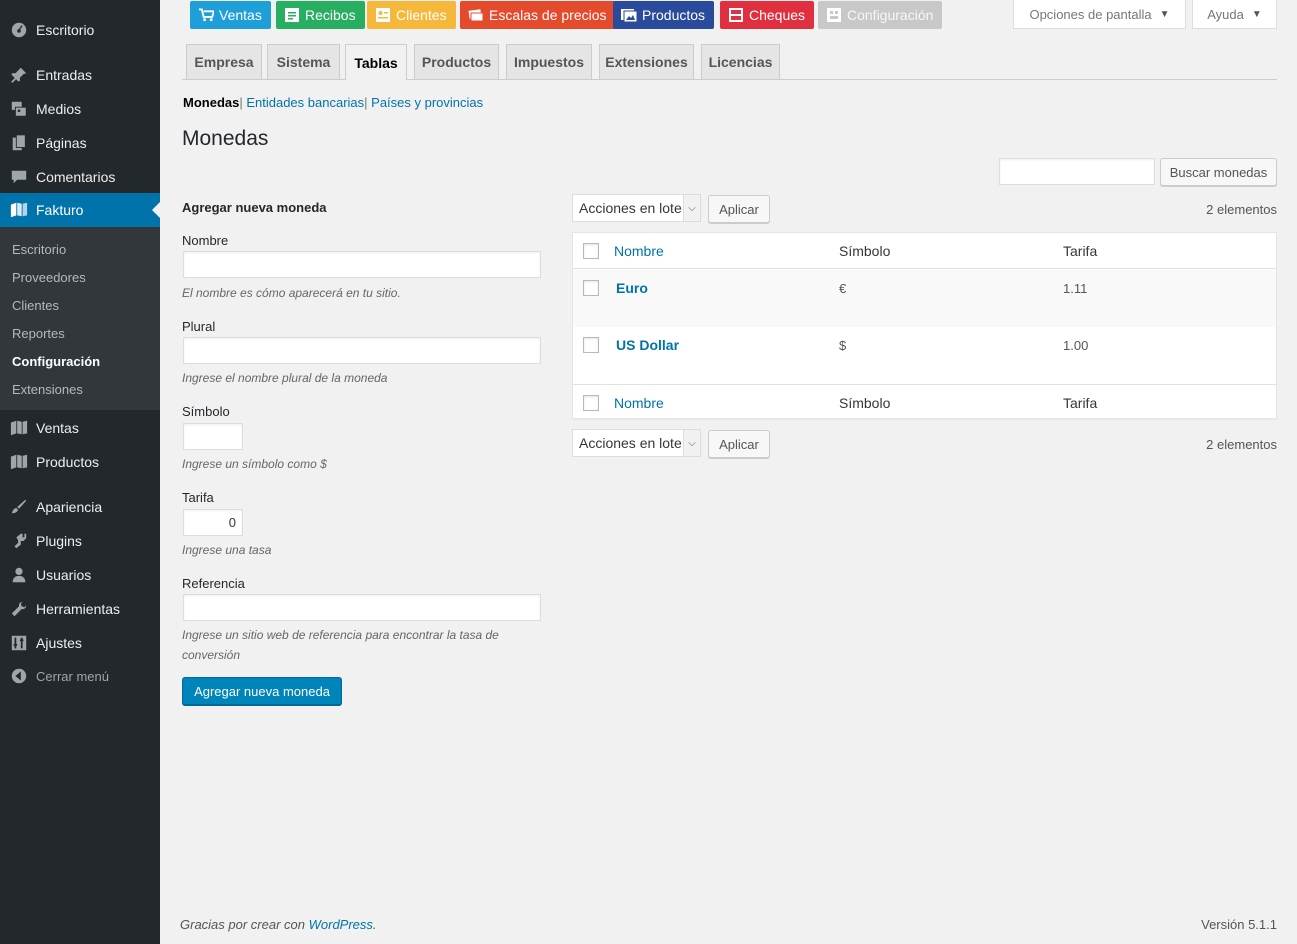 The image size is (1297, 944). Describe the element at coordinates (80, 389) in the screenshot. I see `submenu-extensiones: Extensiones` at that location.